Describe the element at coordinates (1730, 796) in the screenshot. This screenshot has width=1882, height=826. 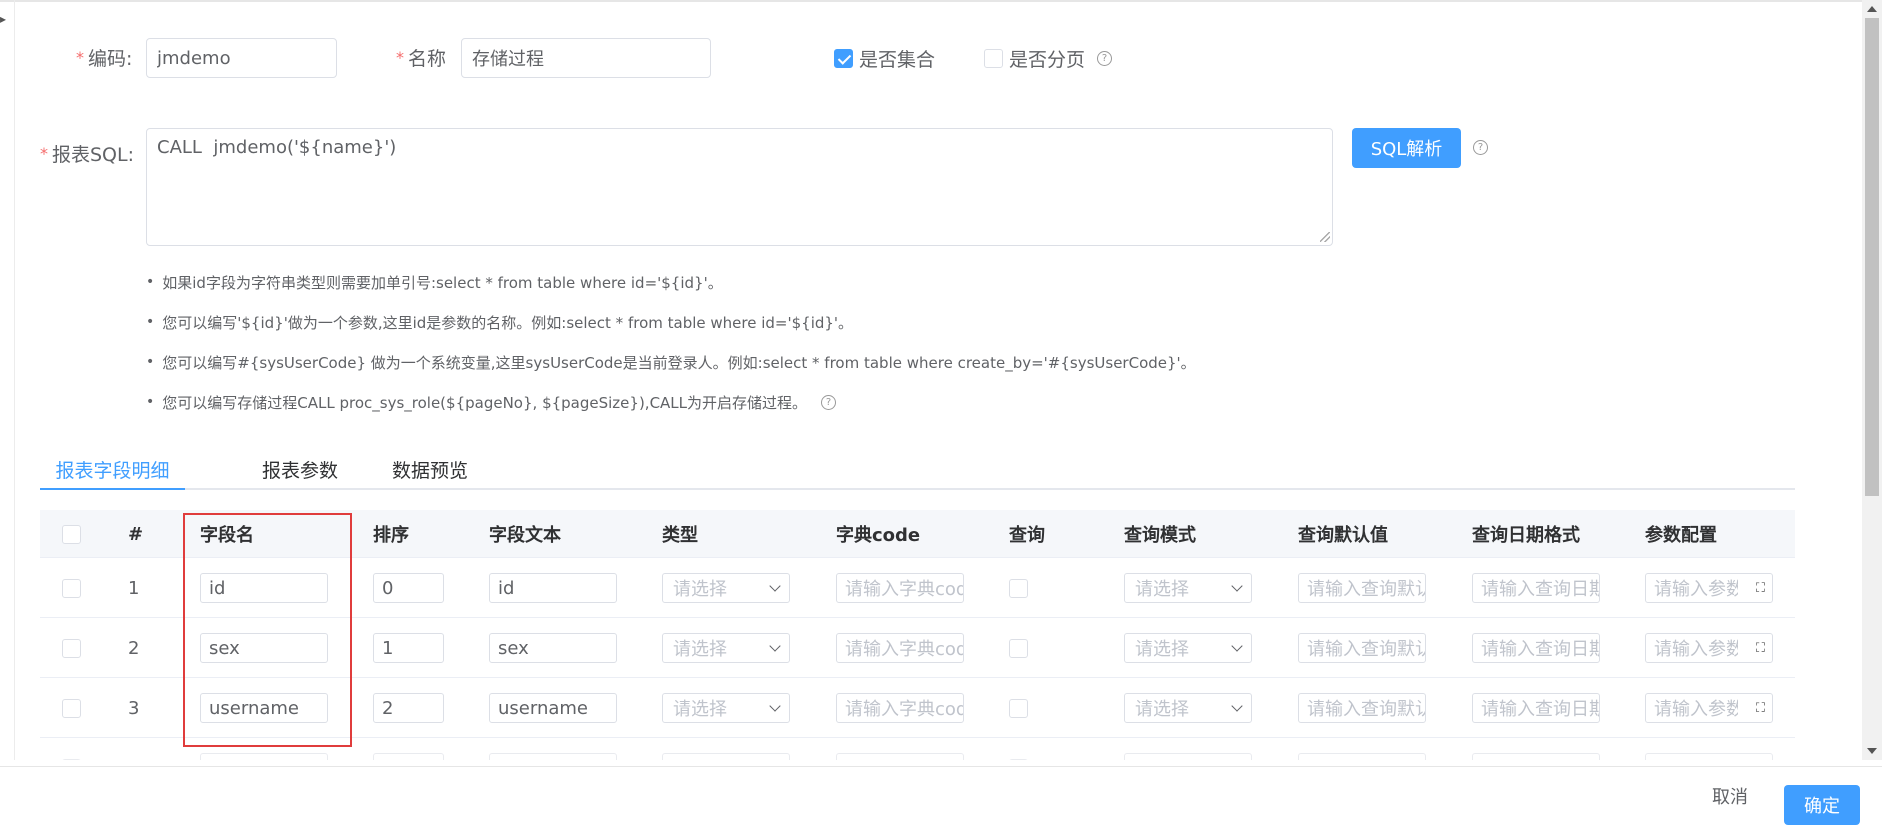
I see `cancel-button: 取消` at that location.